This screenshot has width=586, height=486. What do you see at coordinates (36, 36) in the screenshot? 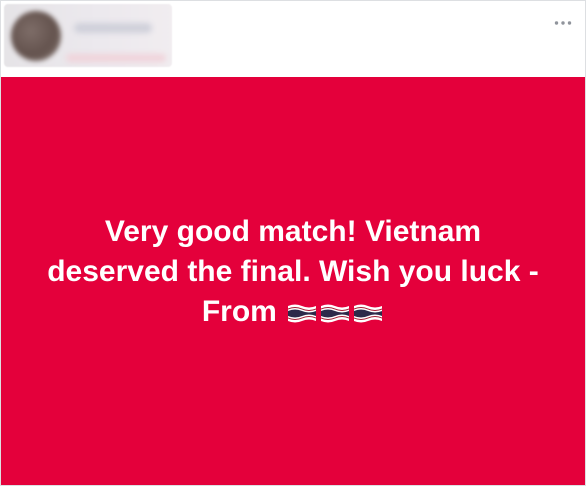
I see `avatar` at bounding box center [36, 36].